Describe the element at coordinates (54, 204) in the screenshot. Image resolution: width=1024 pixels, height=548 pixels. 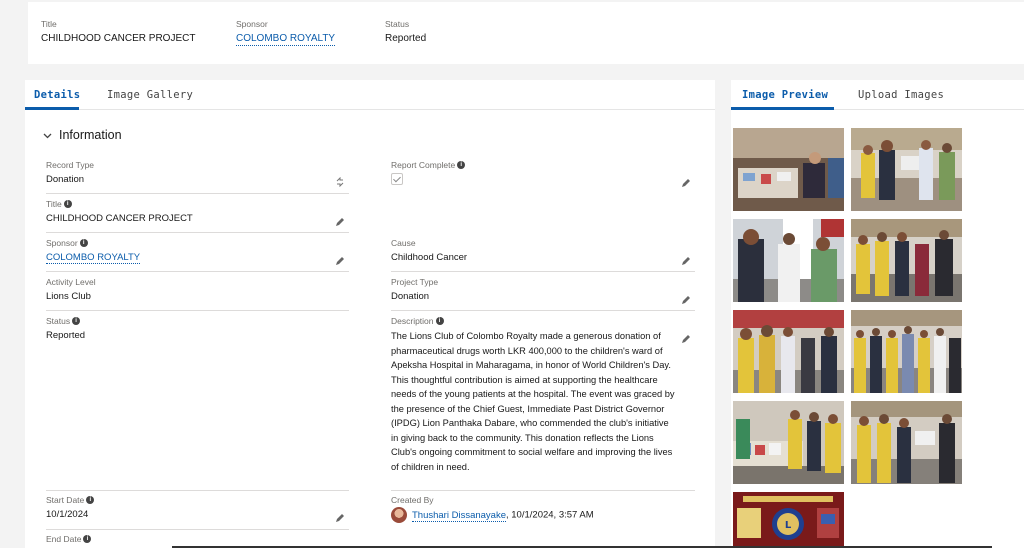
I see `title-label: Title` at that location.